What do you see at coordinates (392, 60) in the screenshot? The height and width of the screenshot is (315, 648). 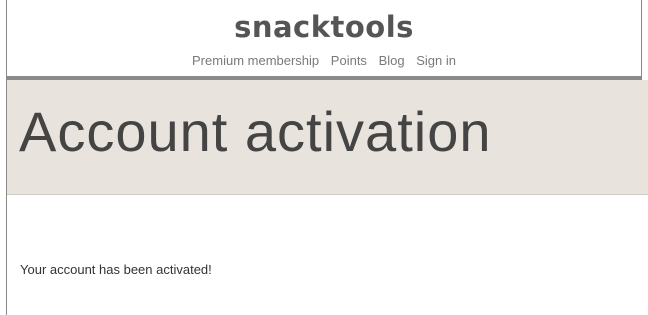 I see `nav-link-blog: Blog` at bounding box center [392, 60].